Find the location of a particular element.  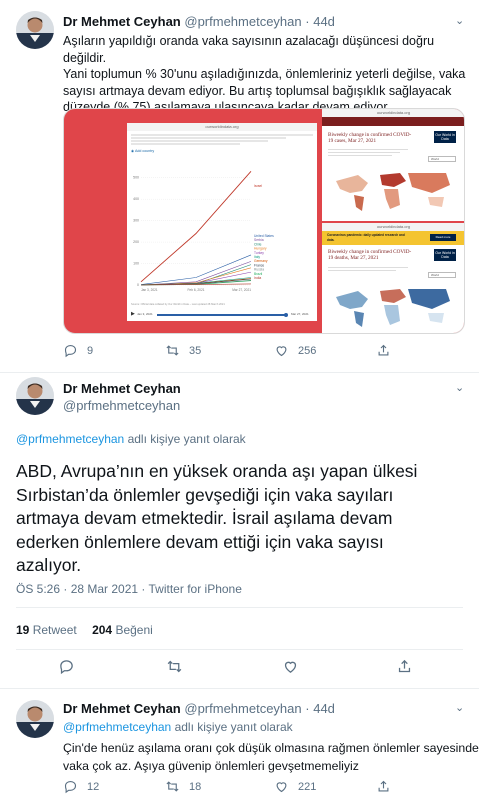

y-tick-label: 400 is located at coordinates (136, 199).